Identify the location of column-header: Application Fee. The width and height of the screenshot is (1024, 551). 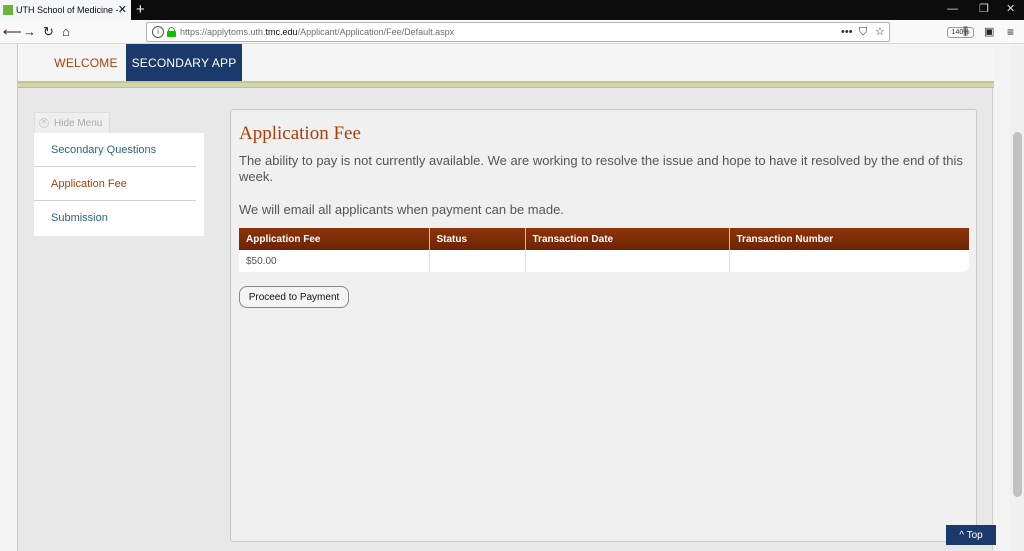
(334, 239).